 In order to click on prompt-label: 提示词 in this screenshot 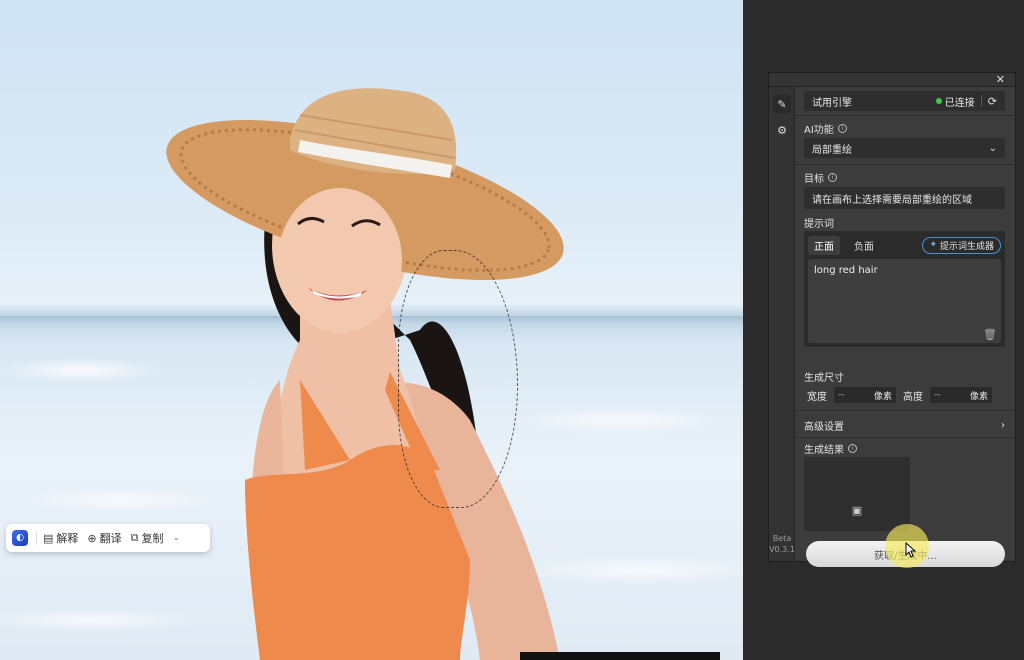, I will do `click(819, 222)`.